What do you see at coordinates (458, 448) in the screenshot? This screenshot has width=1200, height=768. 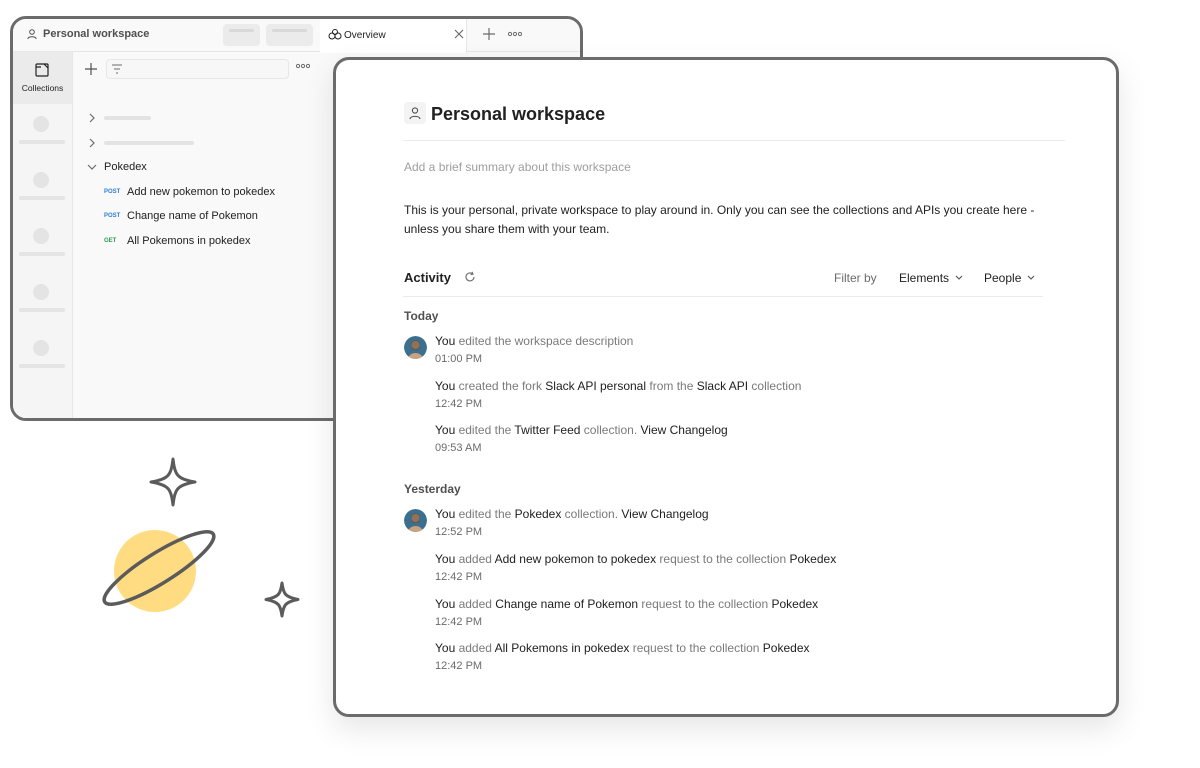 I see `activity-event-time: 09:53 AM` at bounding box center [458, 448].